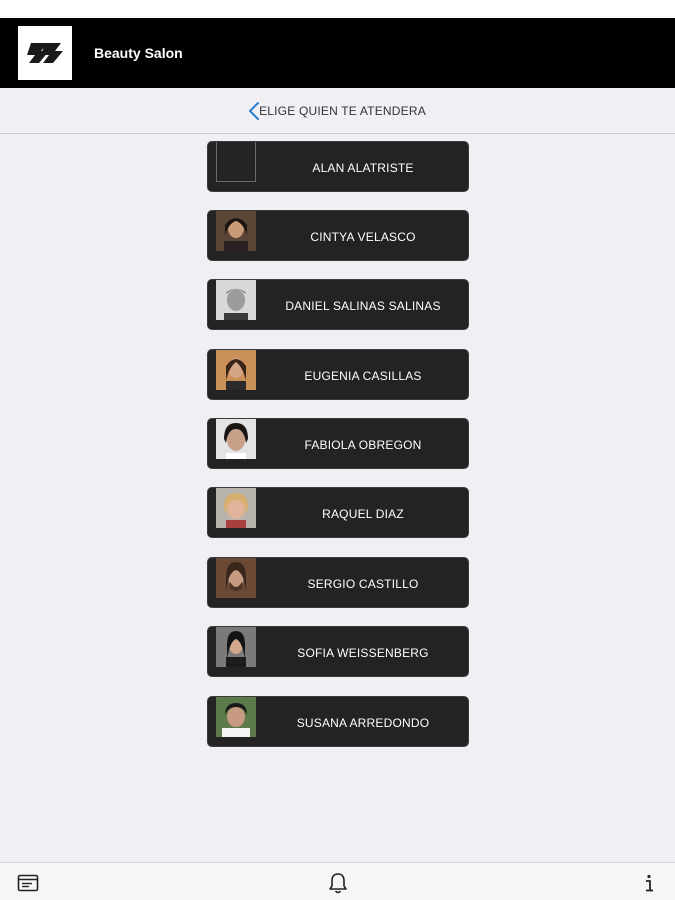 This screenshot has height=900, width=675. I want to click on stylist-item: CINTYA VELASCO, so click(338, 235).